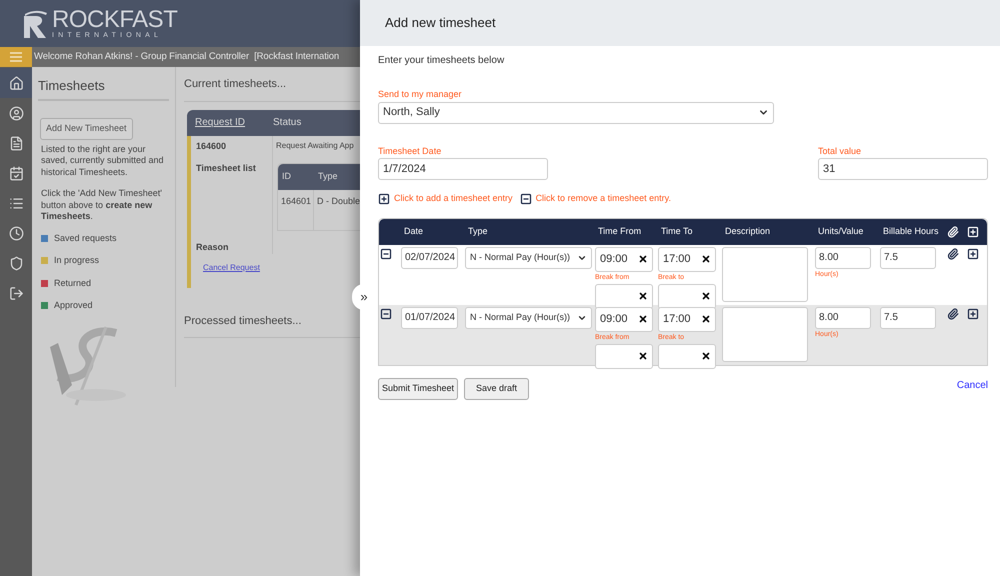 This screenshot has width=1000, height=576. What do you see at coordinates (840, 231) in the screenshot?
I see `column-header: Units/Value` at bounding box center [840, 231].